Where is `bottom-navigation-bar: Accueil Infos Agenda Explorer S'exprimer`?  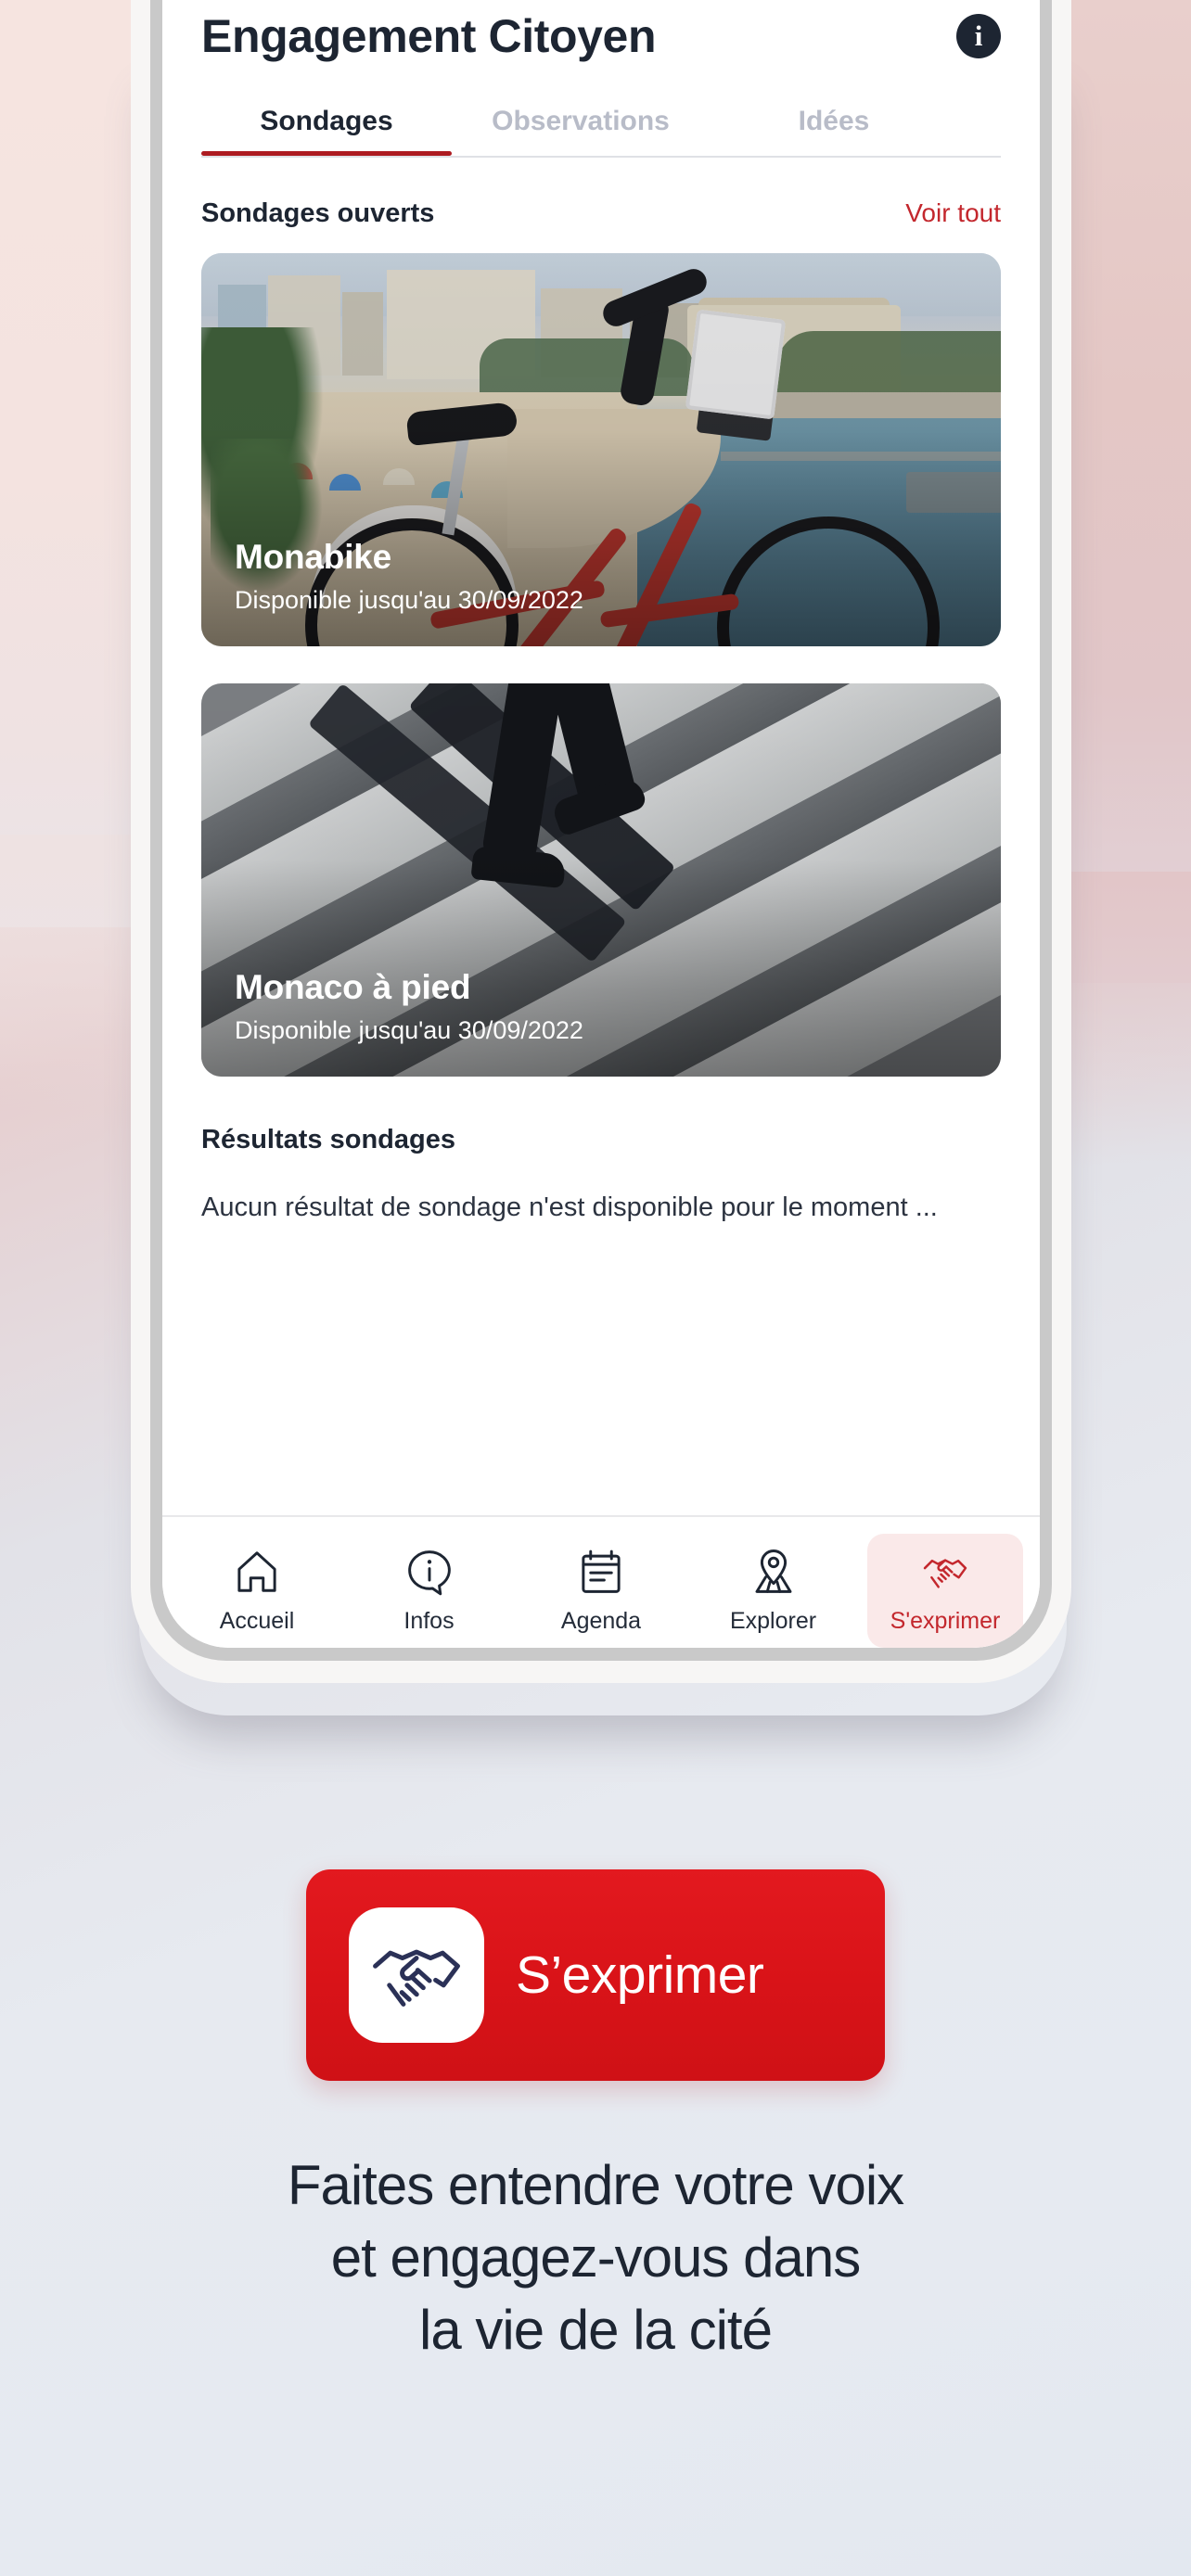 bottom-navigation-bar: Accueil Infos Agenda Explorer S'exprimer is located at coordinates (601, 1581).